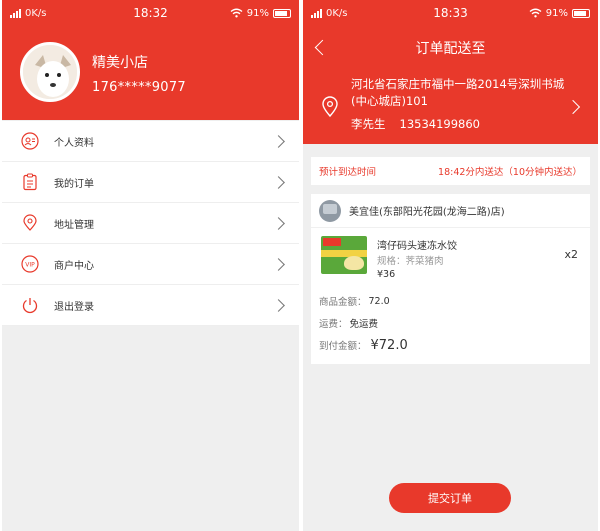 The width and height of the screenshot is (600, 531). Describe the element at coordinates (74, 225) in the screenshot. I see `menu-item-label: 地址管理` at that location.